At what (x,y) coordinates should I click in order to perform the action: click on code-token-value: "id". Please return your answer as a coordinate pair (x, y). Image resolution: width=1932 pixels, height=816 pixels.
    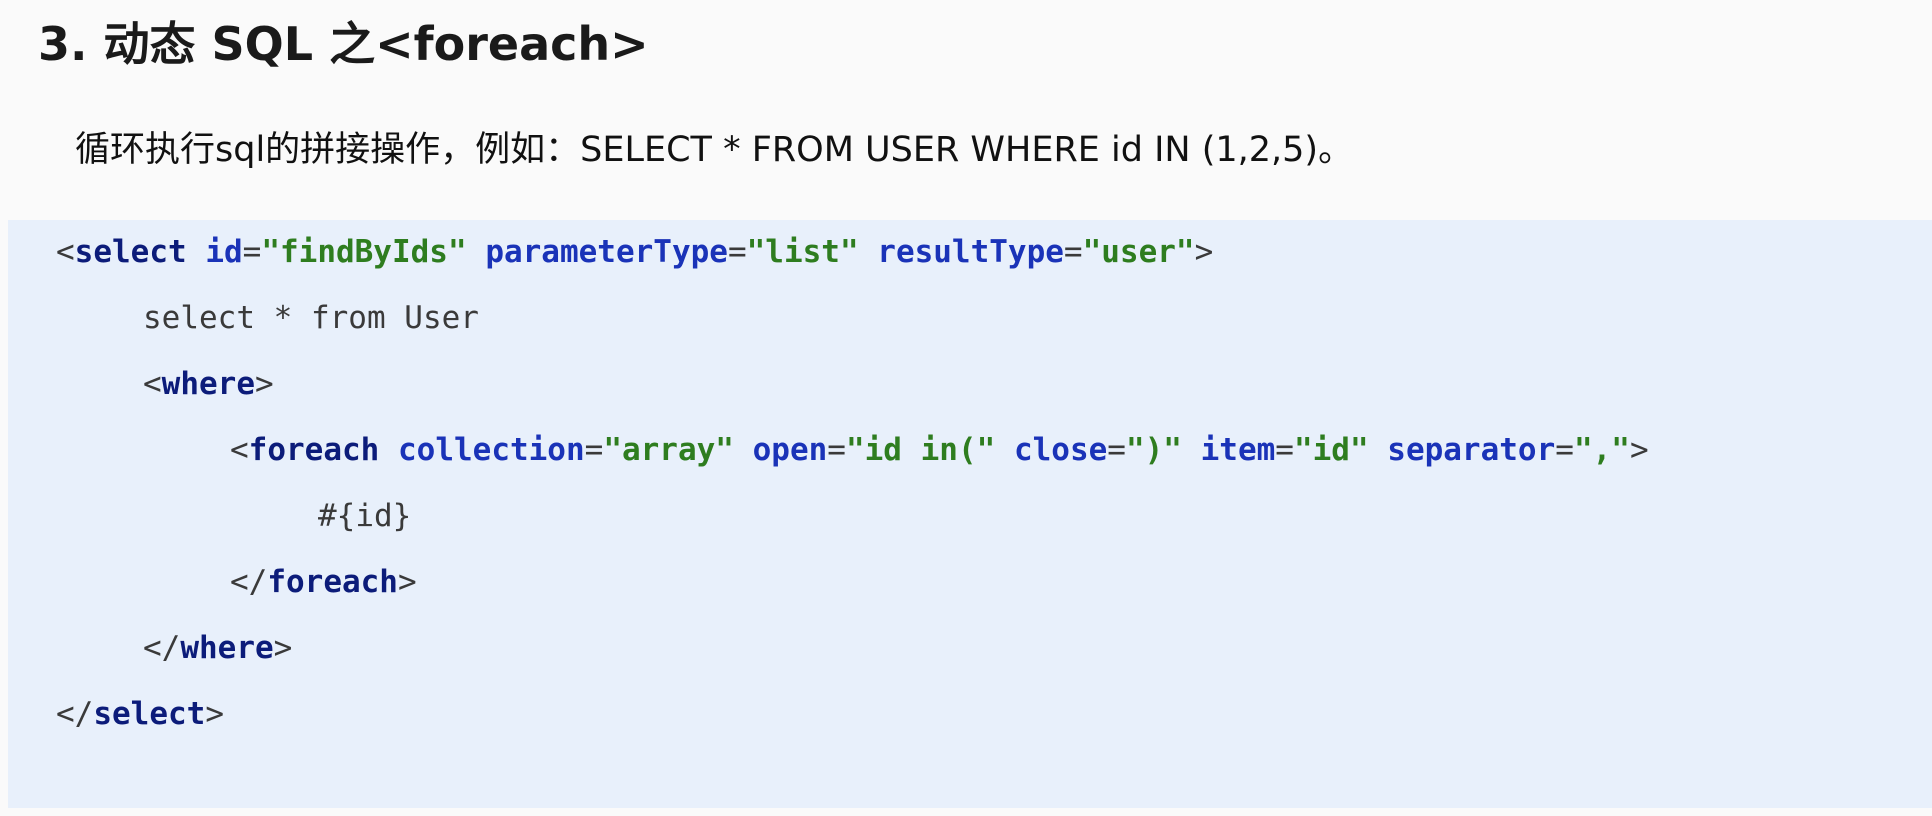
    Looking at the image, I should click on (1331, 450).